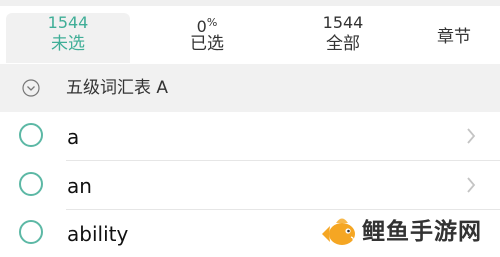  I want to click on watermark: 鲤鱼手游网, so click(409, 234).